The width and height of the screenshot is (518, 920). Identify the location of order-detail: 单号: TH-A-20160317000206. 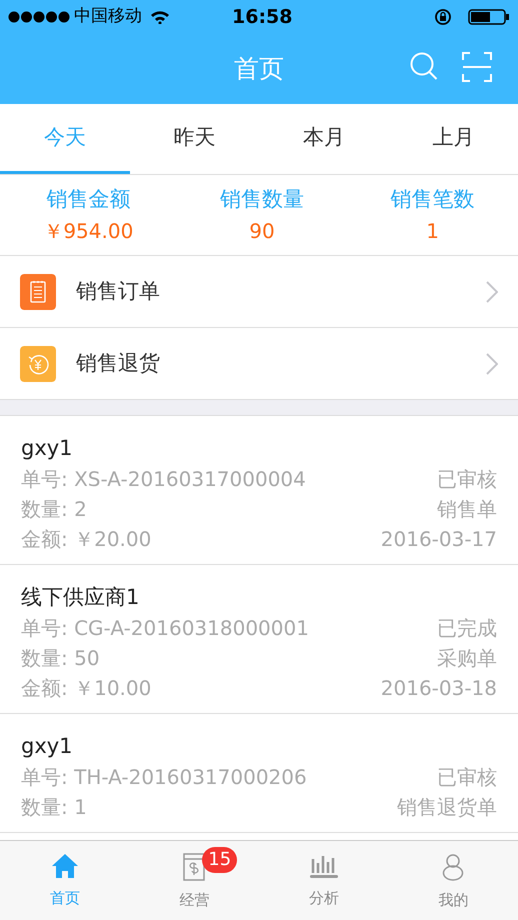
(164, 777).